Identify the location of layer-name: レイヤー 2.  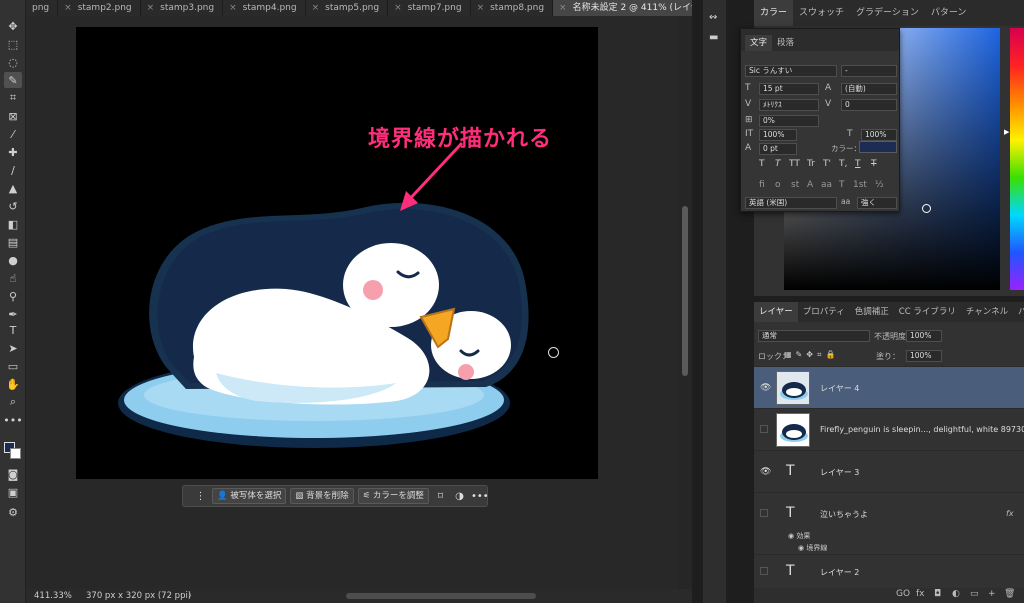
(839, 572).